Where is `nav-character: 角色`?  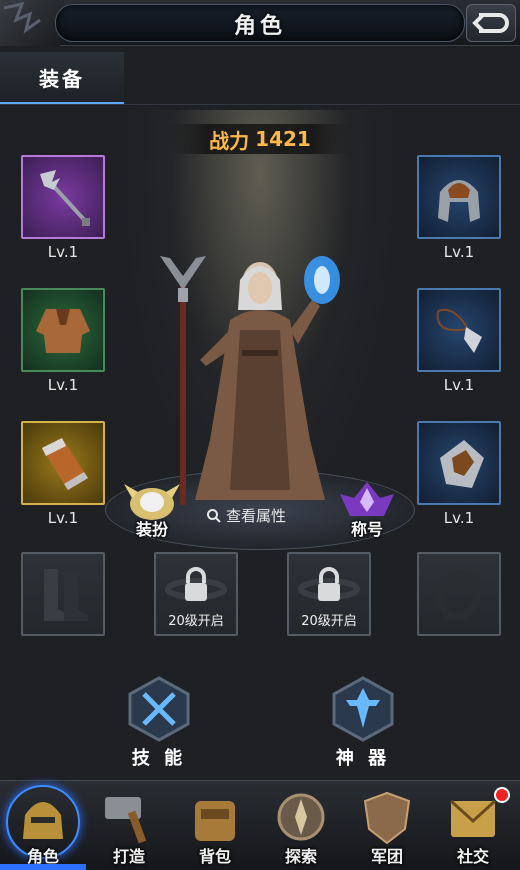
nav-character: 角色 is located at coordinates (43, 825).